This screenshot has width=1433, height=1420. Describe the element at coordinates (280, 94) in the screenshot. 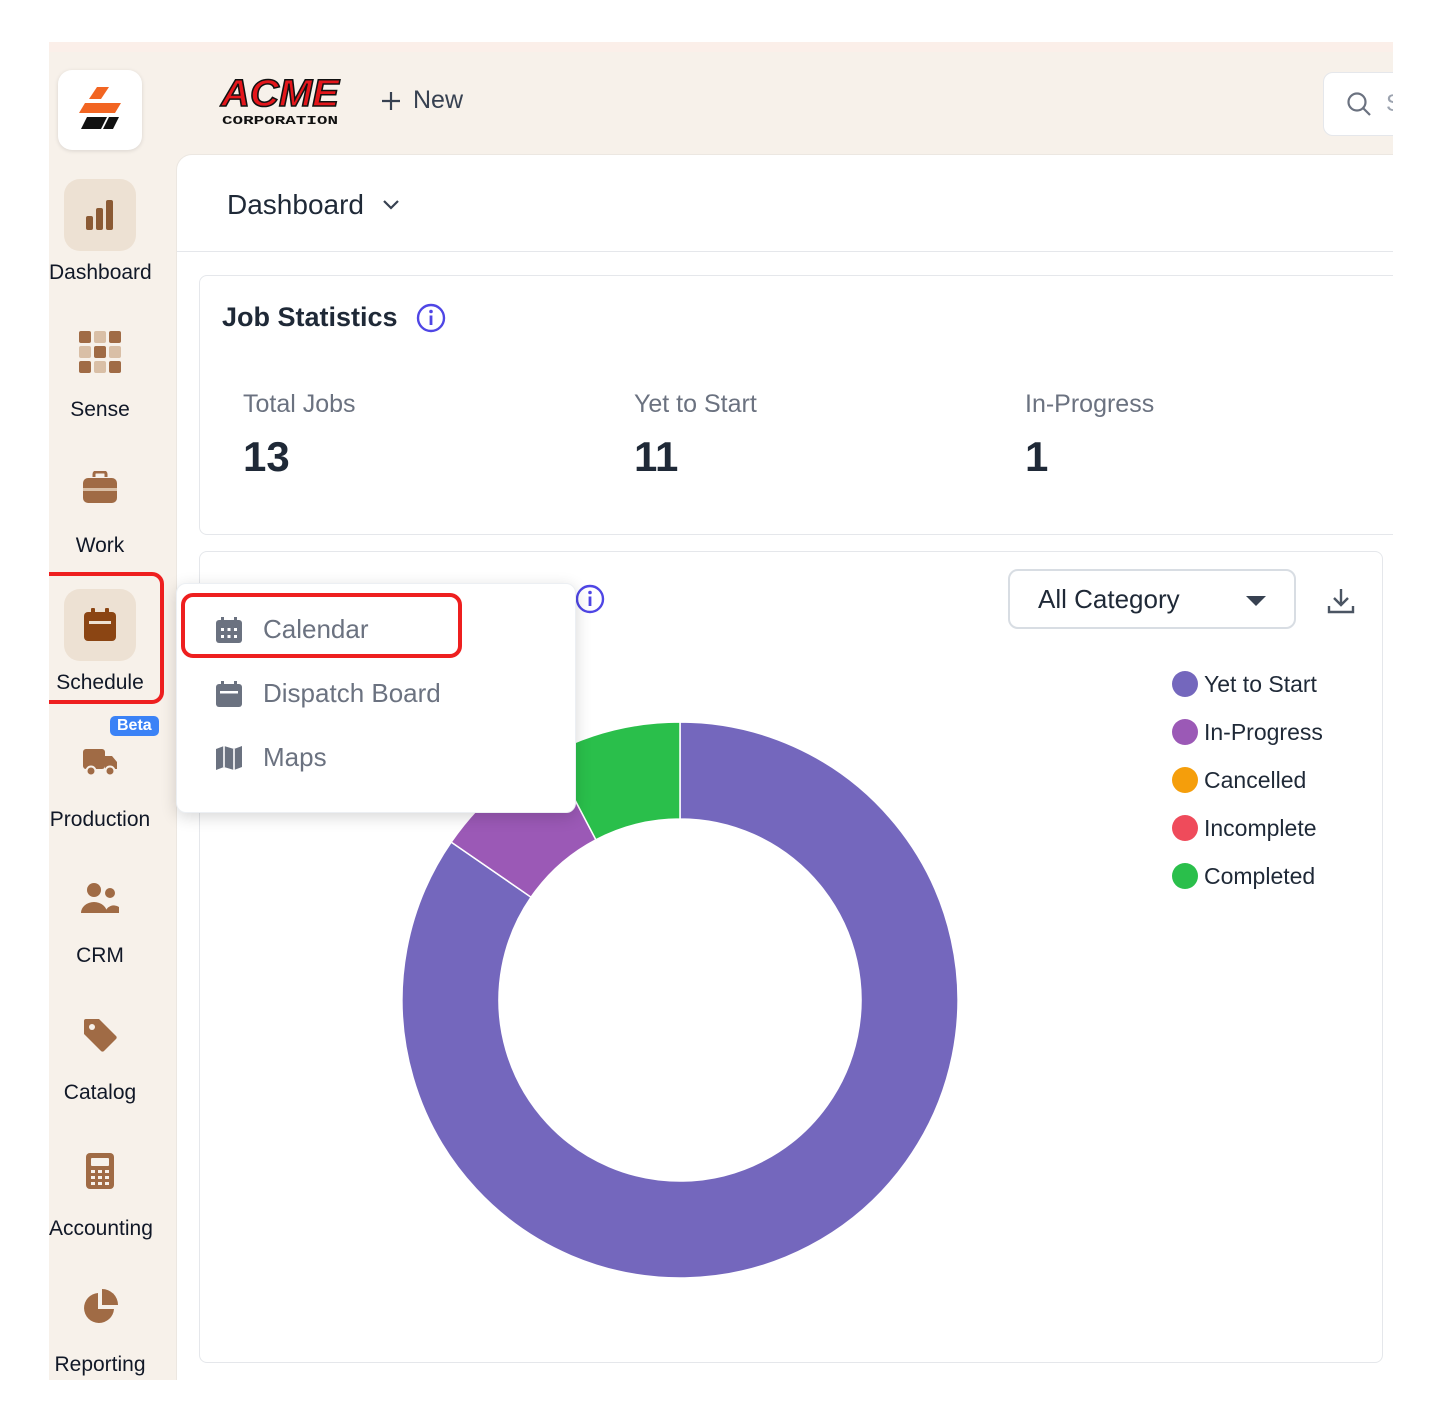

I see `acme-brand-text: ACME` at that location.